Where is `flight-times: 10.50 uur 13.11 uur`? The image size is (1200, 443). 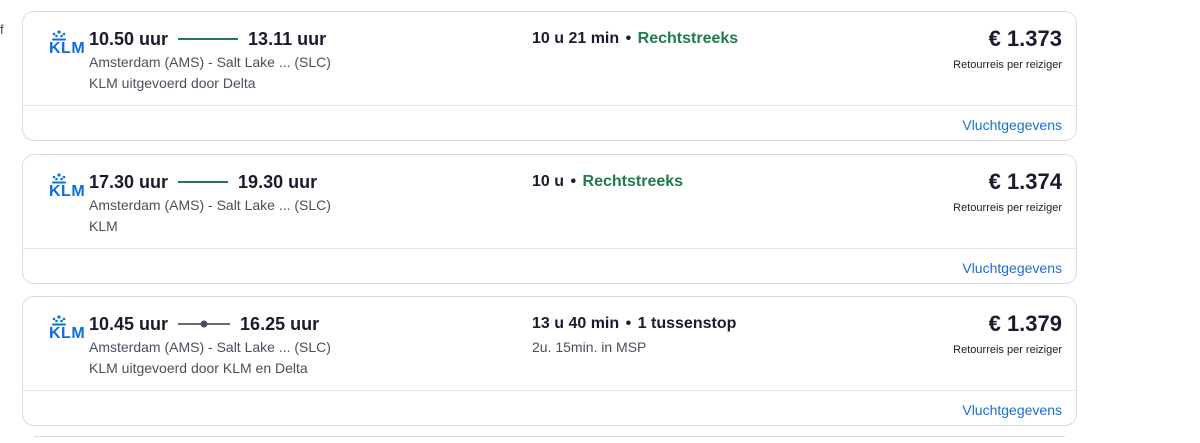 flight-times: 10.50 uur 13.11 uur is located at coordinates (207, 39).